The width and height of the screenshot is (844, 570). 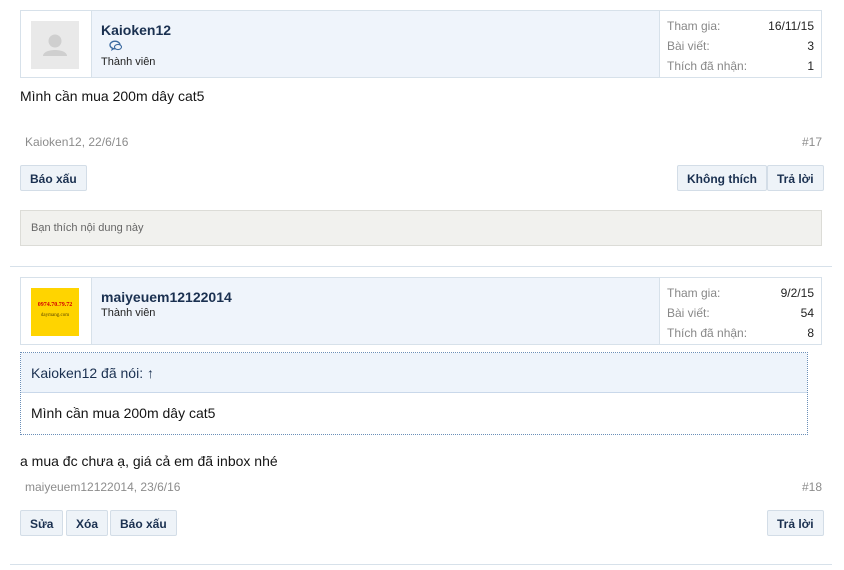 What do you see at coordinates (791, 26) in the screenshot?
I see `stat-value: 16/11/15` at bounding box center [791, 26].